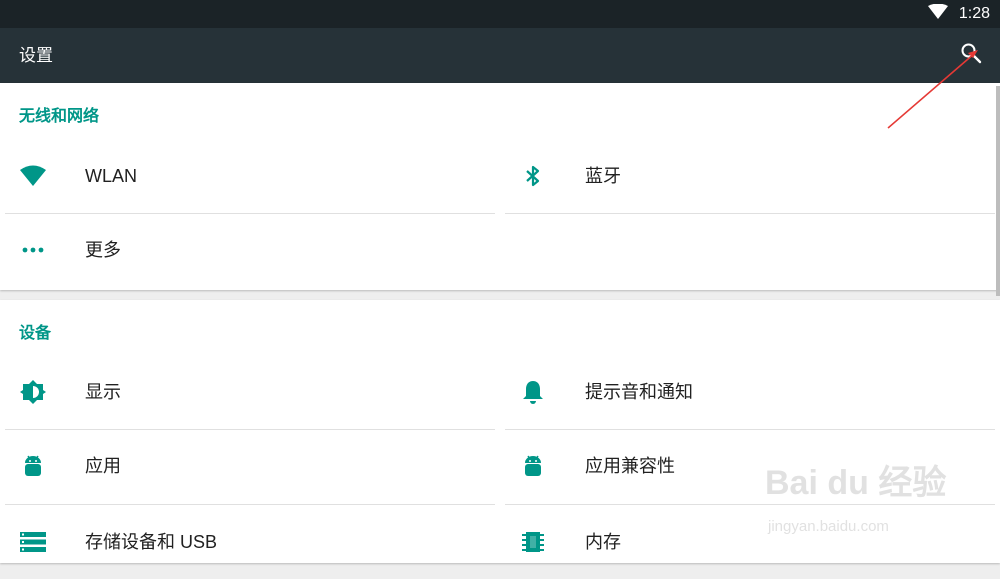  I want to click on settings-item-label: 更多, so click(103, 250).